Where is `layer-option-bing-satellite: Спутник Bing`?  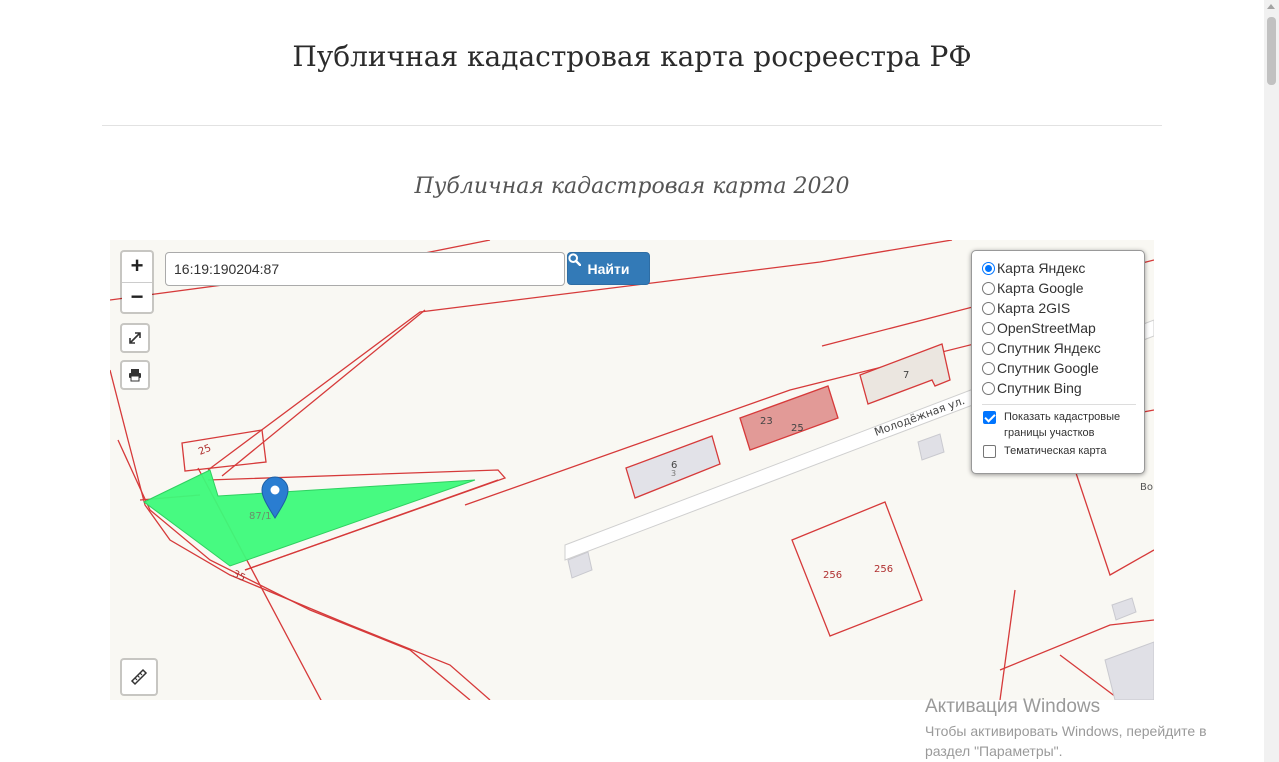 layer-option-bing-satellite: Спутник Bing is located at coordinates (1063, 388).